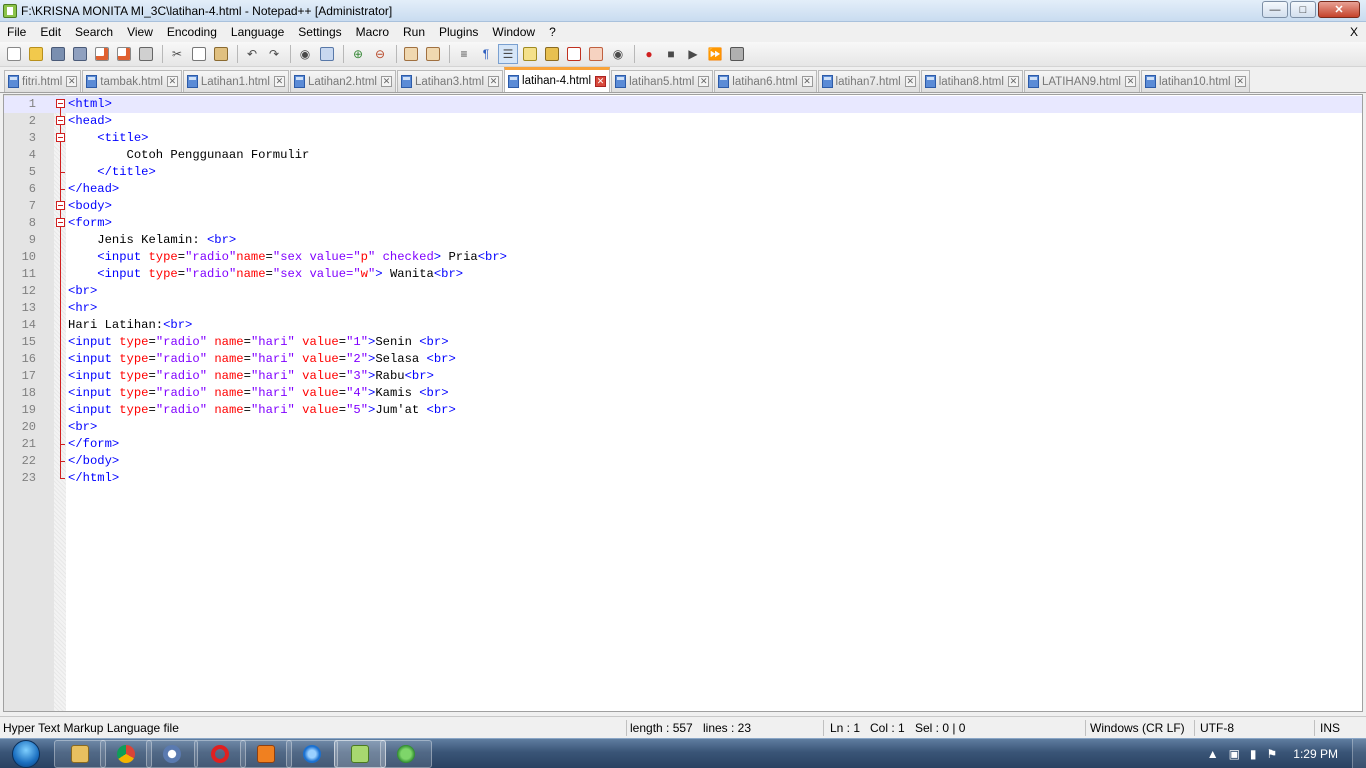 This screenshot has height=768, width=1366. I want to click on code-line: 23 </html>, so click(683, 478).